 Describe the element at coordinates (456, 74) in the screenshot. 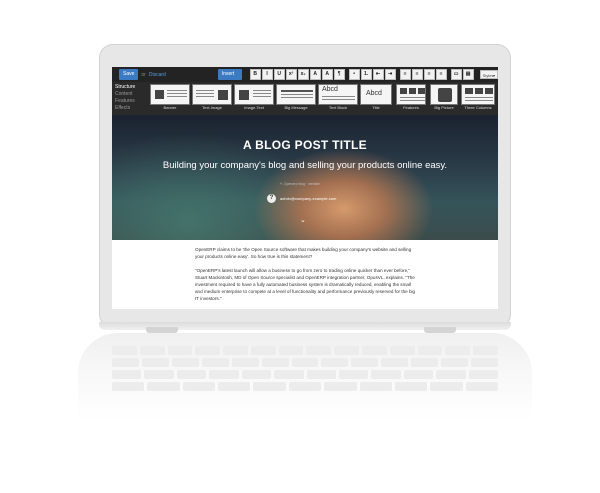

I see `image-button: ▭` at that location.